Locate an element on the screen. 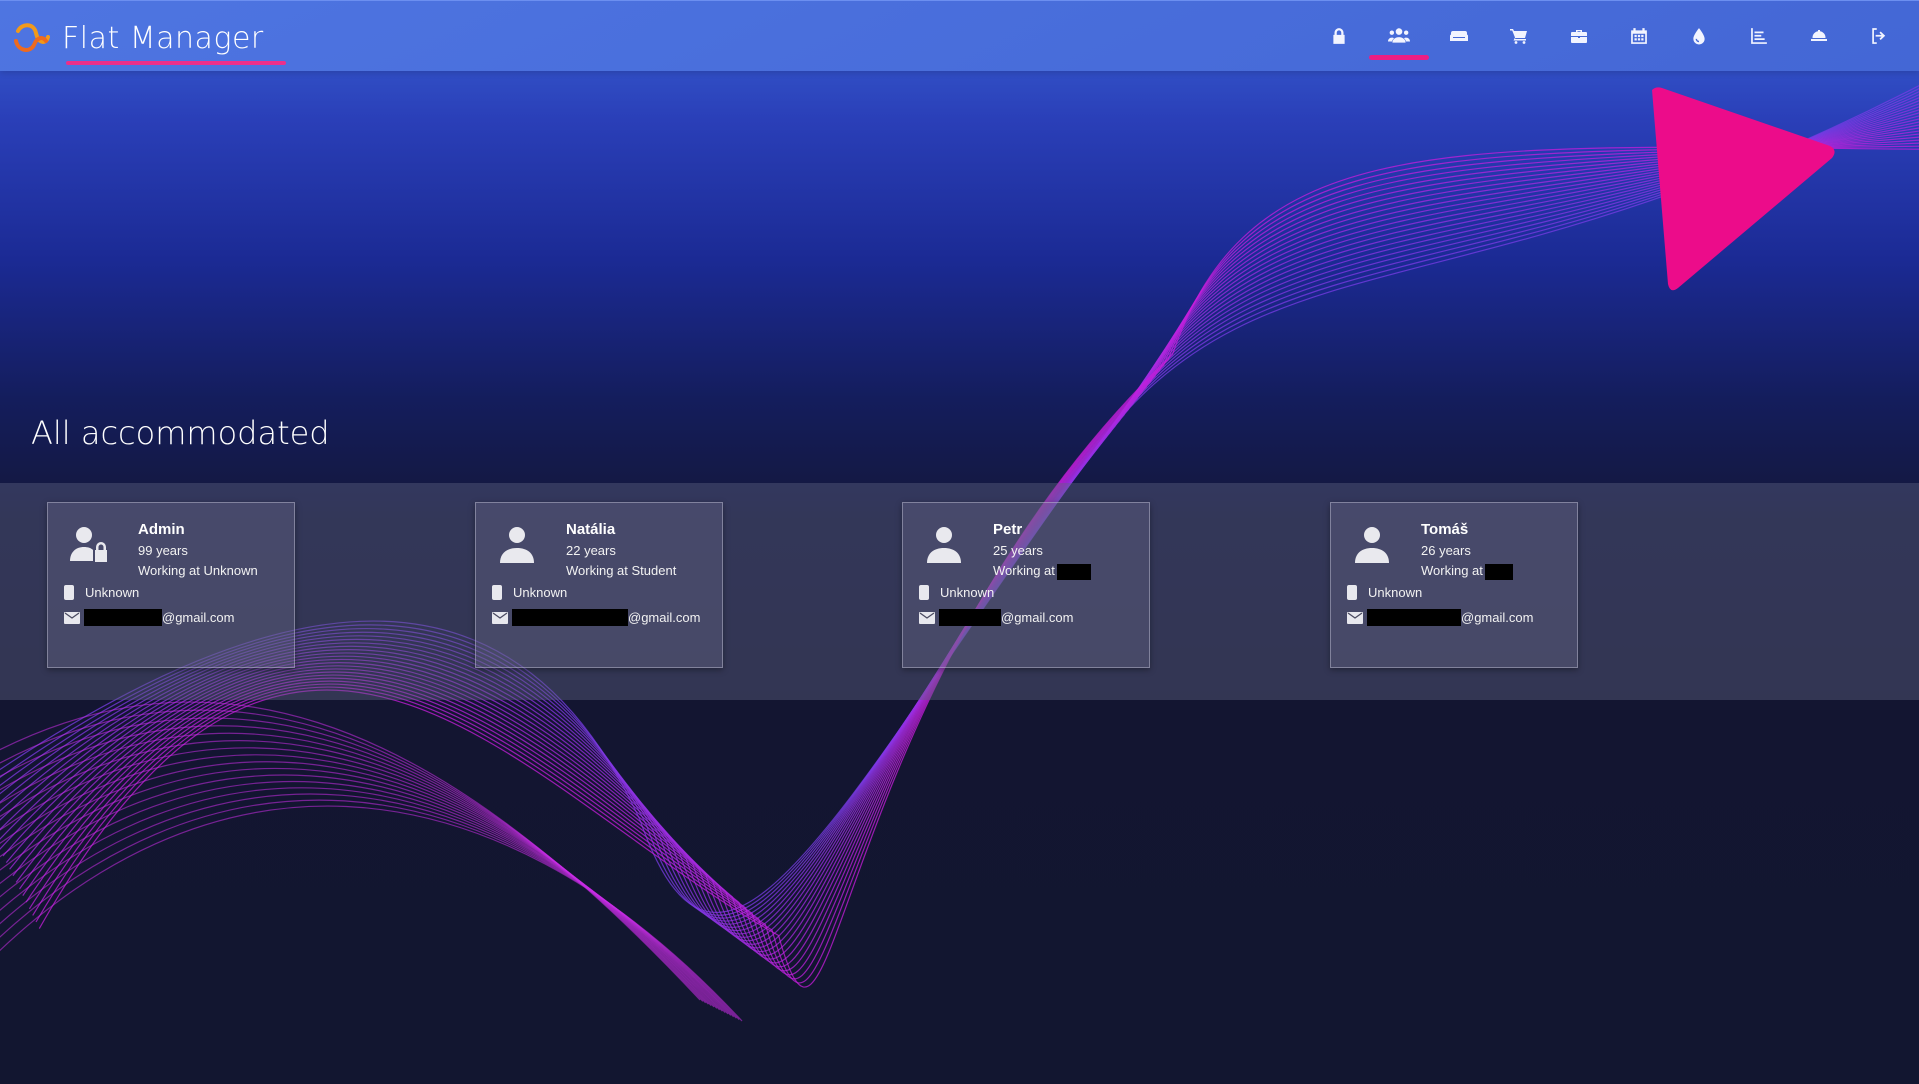 The width and height of the screenshot is (1919, 1084). nav-furniture is located at coordinates (1459, 36).